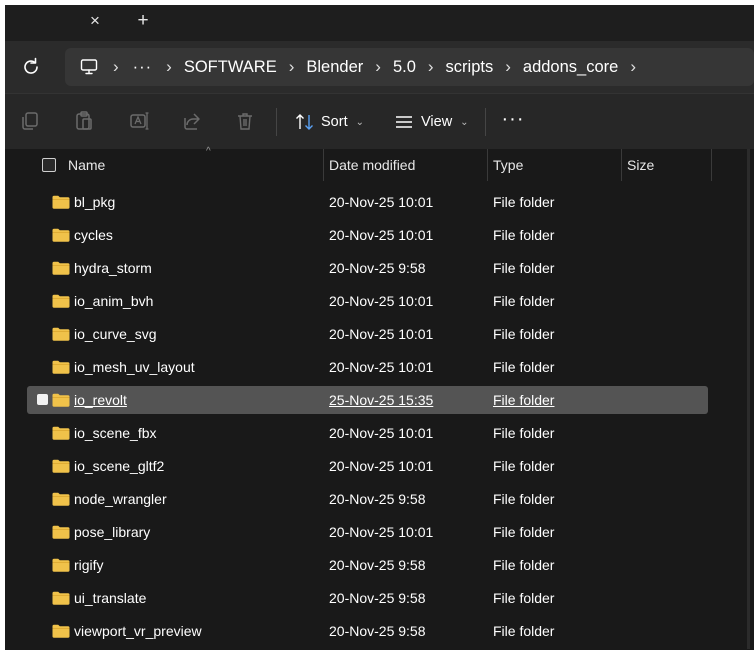  What do you see at coordinates (143, 21) in the screenshot?
I see `new-tab-icon: +` at bounding box center [143, 21].